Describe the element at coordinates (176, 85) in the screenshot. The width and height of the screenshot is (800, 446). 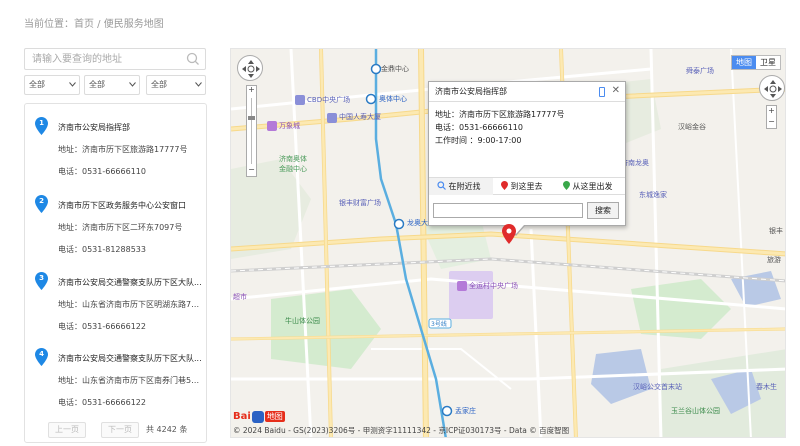
I see `filter-select-3: 全部` at that location.